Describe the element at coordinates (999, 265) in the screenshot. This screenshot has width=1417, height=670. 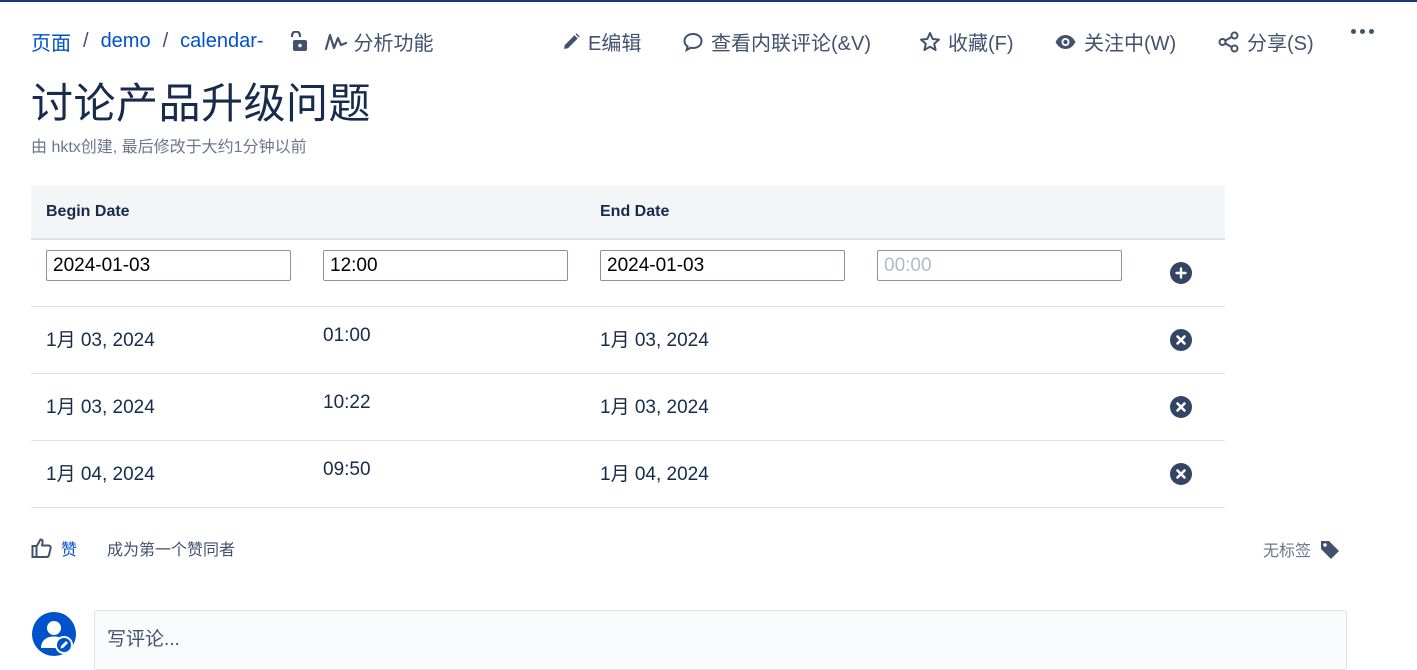
I see `end-time-input` at that location.